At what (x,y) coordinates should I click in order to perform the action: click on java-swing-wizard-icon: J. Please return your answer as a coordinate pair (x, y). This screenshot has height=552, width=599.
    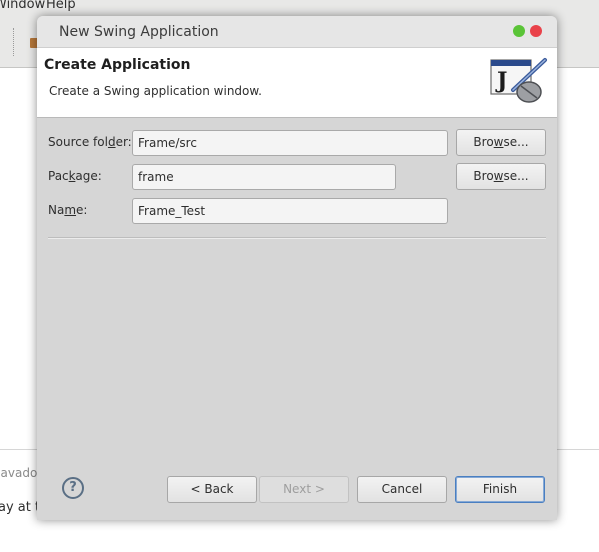
    Looking at the image, I should click on (518, 80).